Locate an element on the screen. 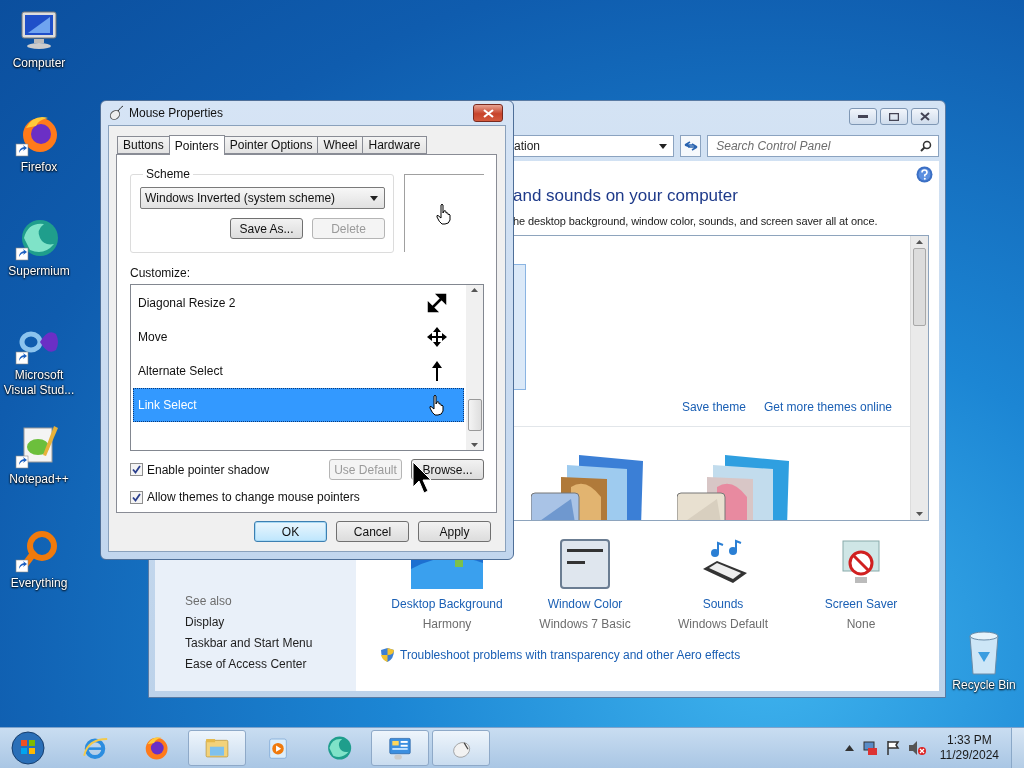  refresh-icon is located at coordinates (690, 146).